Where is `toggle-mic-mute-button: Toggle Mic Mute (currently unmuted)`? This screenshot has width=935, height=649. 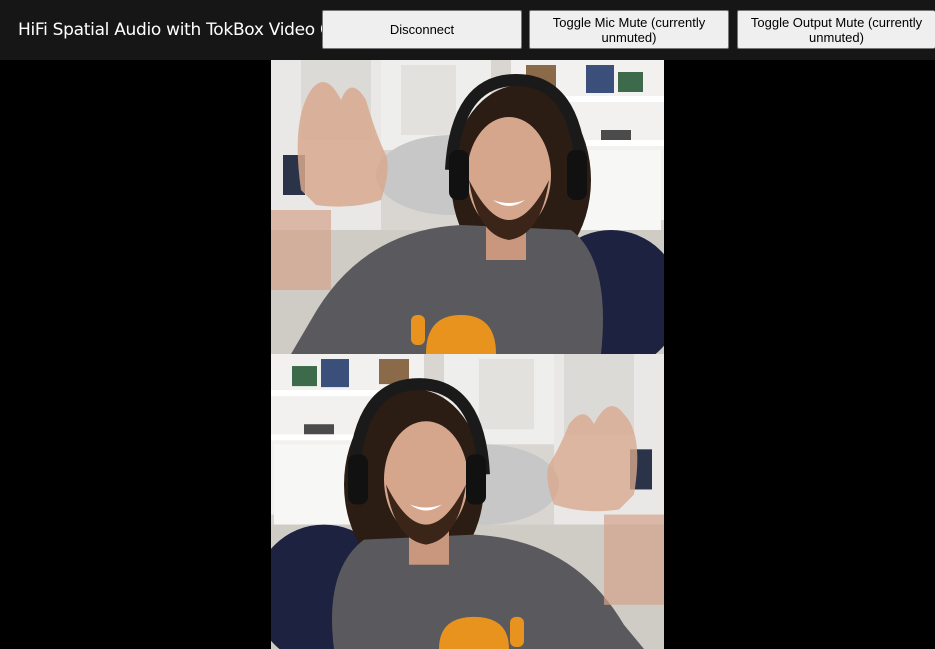 toggle-mic-mute-button: Toggle Mic Mute (currently unmuted) is located at coordinates (629, 29).